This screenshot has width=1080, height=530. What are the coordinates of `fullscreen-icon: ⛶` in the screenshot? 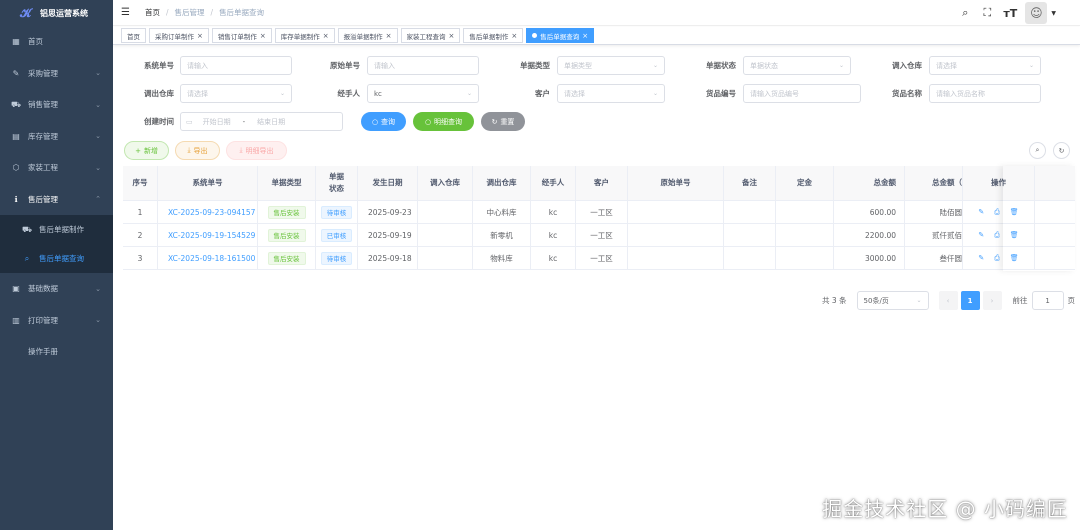 It's located at (987, 13).